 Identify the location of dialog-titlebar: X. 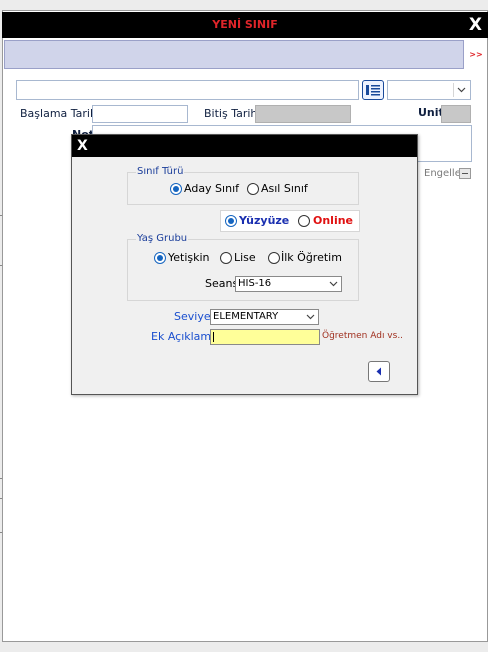
(244, 146).